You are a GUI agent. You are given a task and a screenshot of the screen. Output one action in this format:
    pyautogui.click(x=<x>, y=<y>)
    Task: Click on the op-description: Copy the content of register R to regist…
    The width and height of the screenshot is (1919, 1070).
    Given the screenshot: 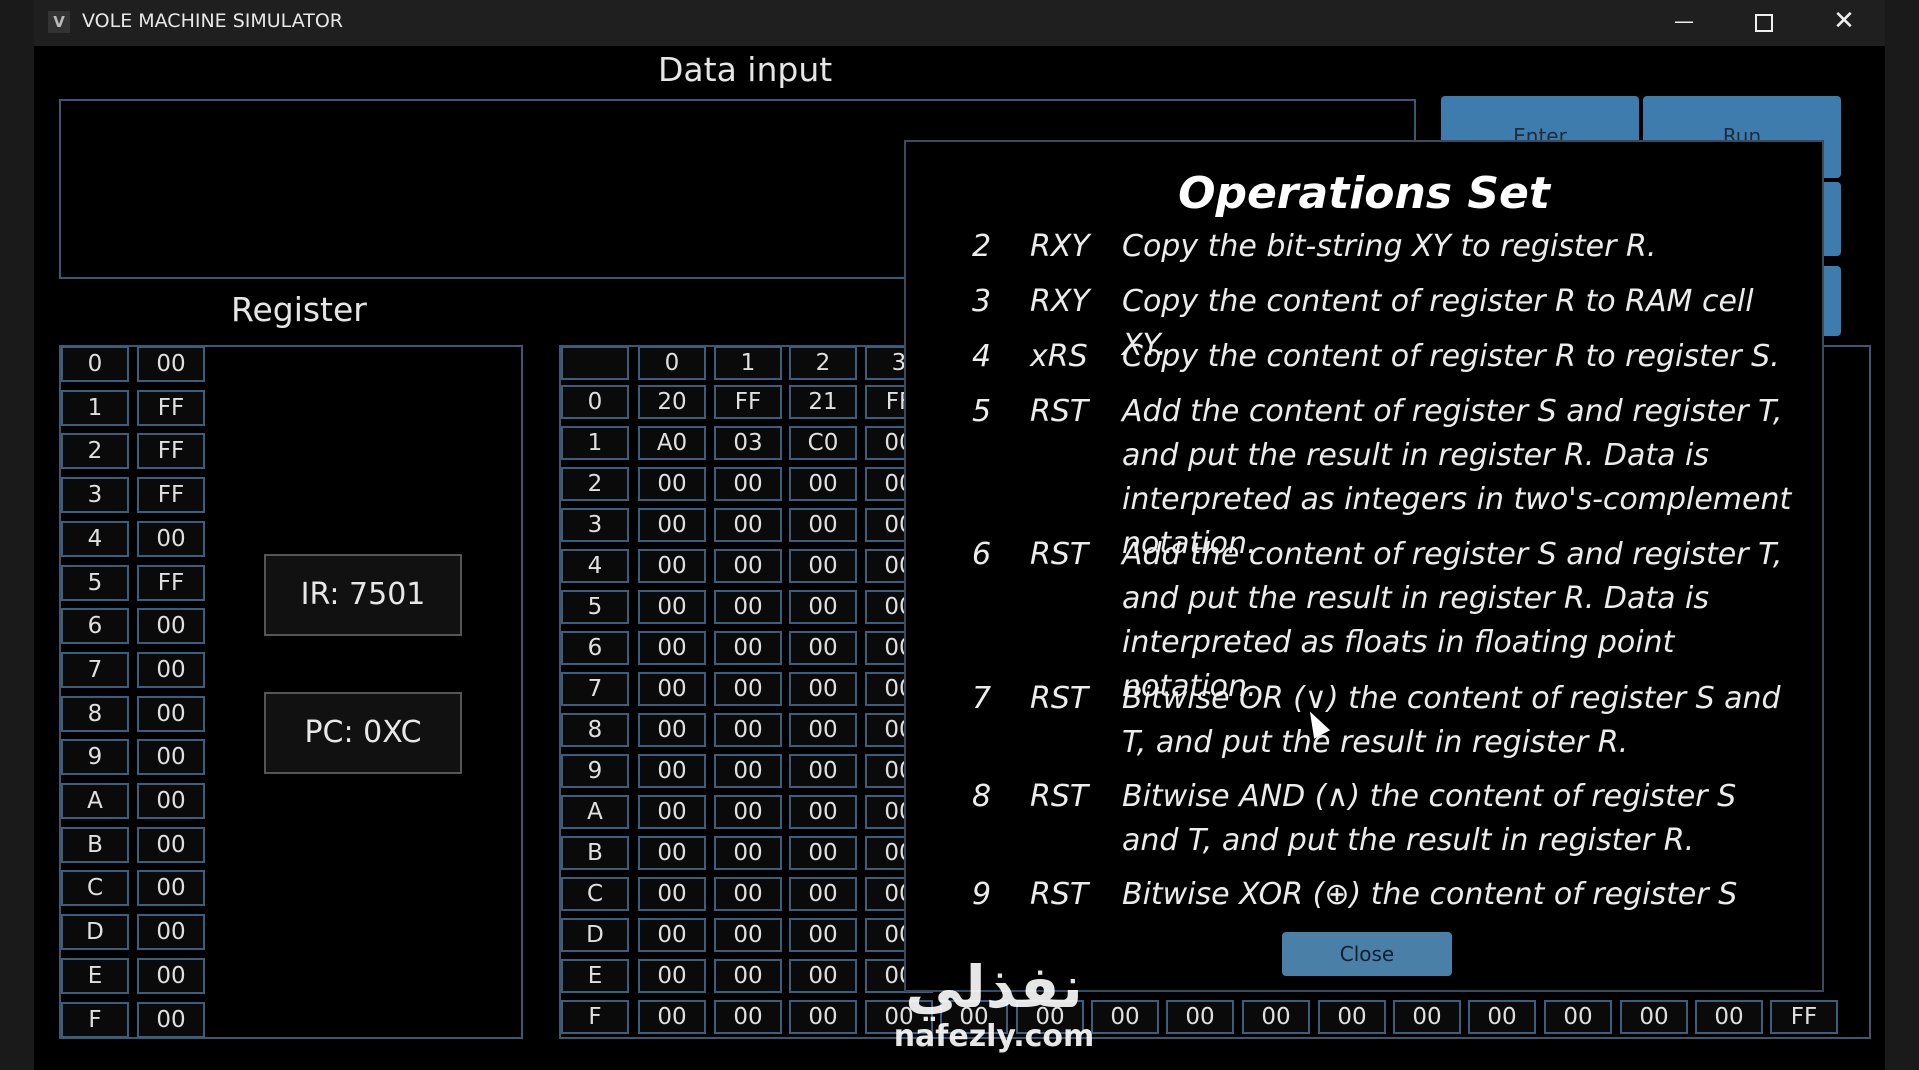 What is the action you would take?
    pyautogui.click(x=1451, y=356)
    